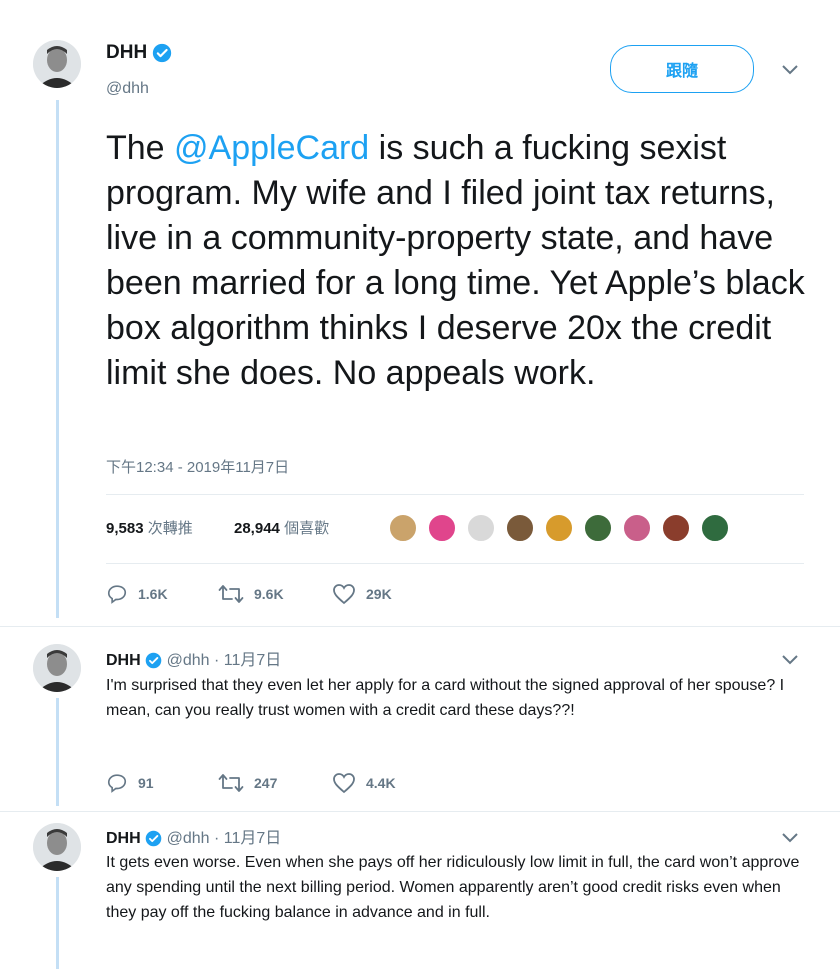  Describe the element at coordinates (307, 528) in the screenshot. I see `like-label: 個喜歡` at that location.